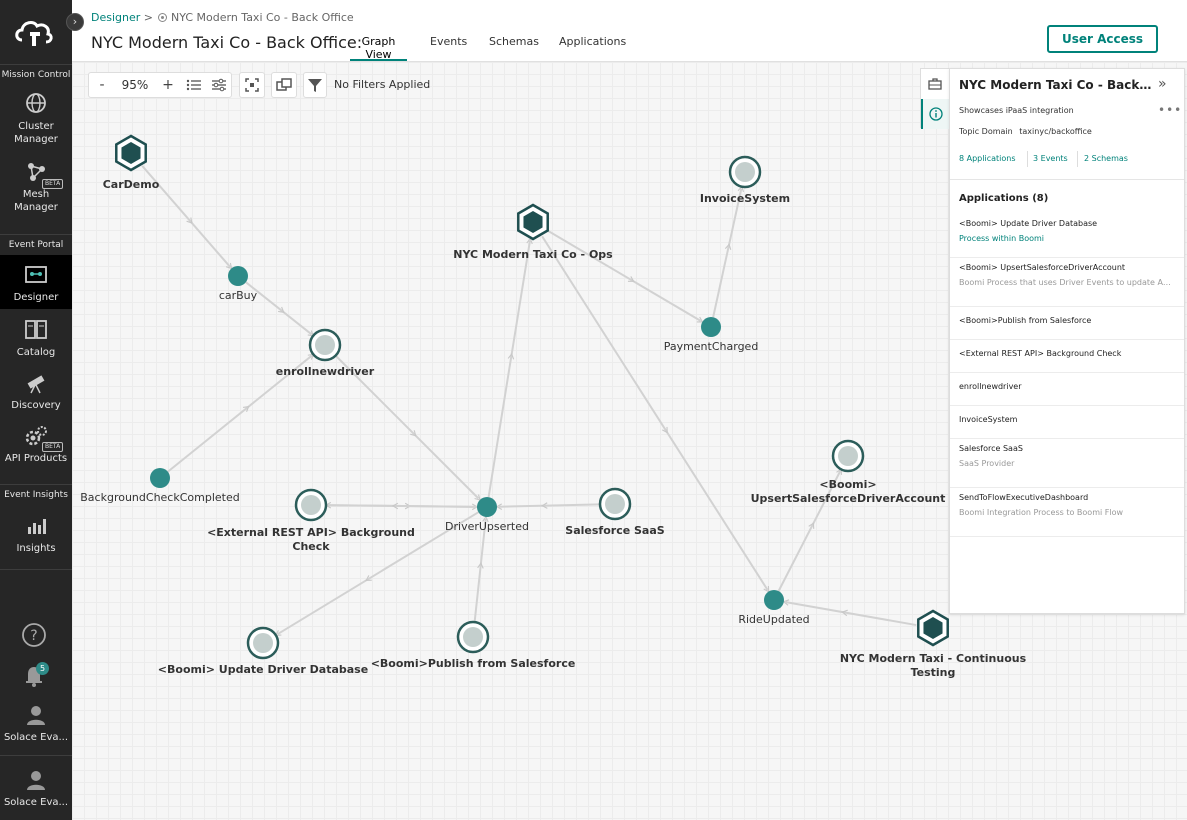 The image size is (1187, 820). What do you see at coordinates (711, 346) in the screenshot?
I see `node-label: PaymentCharged` at bounding box center [711, 346].